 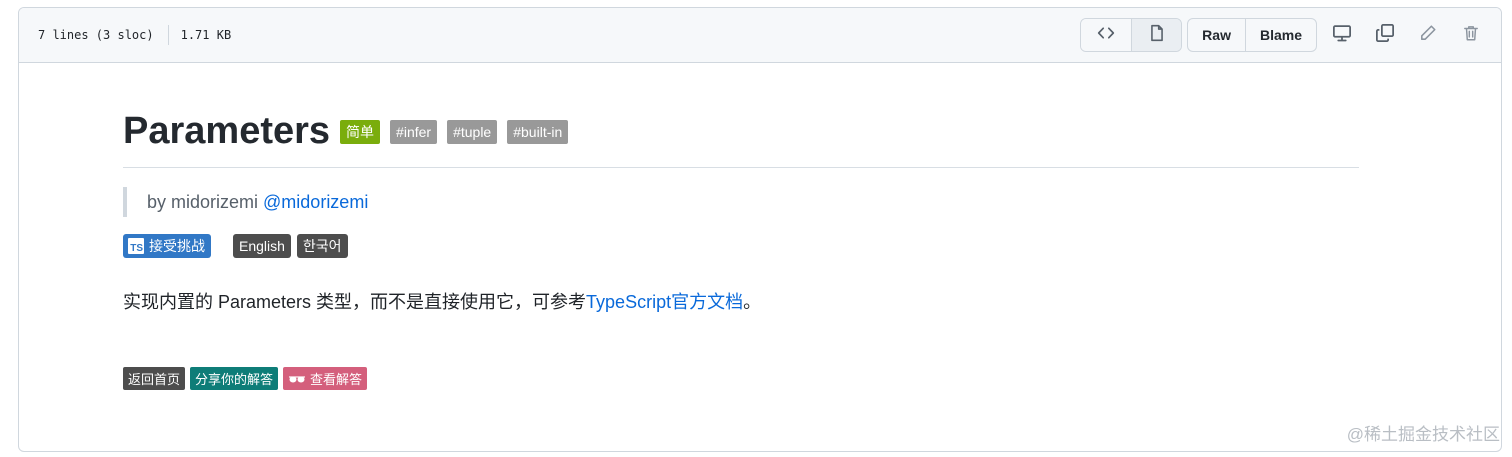 I want to click on view-solutions-badge: 查看解答, so click(x=325, y=378).